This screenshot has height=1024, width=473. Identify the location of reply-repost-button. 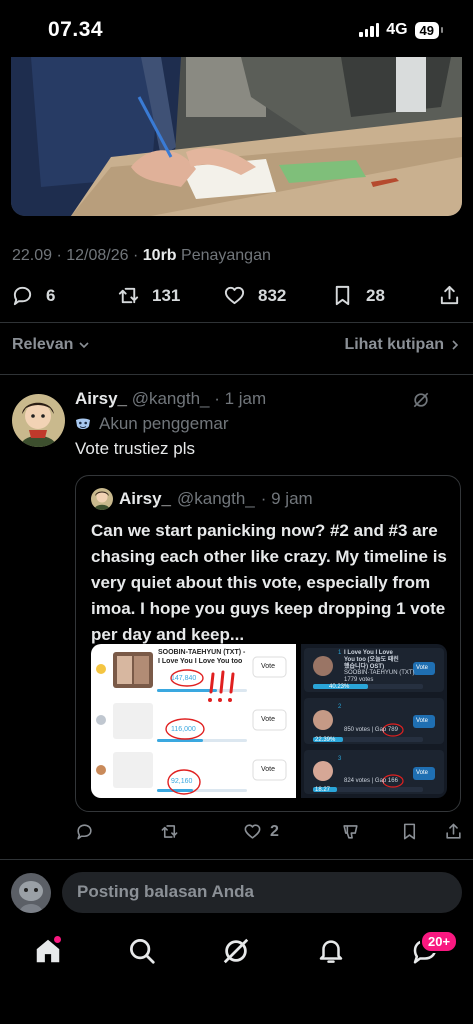
(169, 831).